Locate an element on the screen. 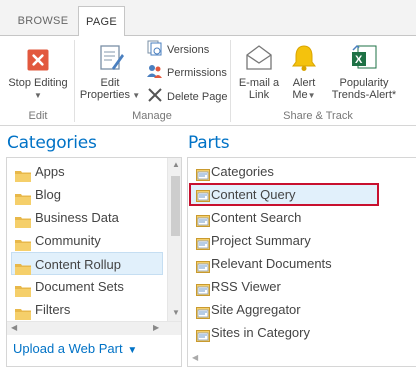 The width and height of the screenshot is (416, 367). manage-group-label: Manage is located at coordinates (152, 116).